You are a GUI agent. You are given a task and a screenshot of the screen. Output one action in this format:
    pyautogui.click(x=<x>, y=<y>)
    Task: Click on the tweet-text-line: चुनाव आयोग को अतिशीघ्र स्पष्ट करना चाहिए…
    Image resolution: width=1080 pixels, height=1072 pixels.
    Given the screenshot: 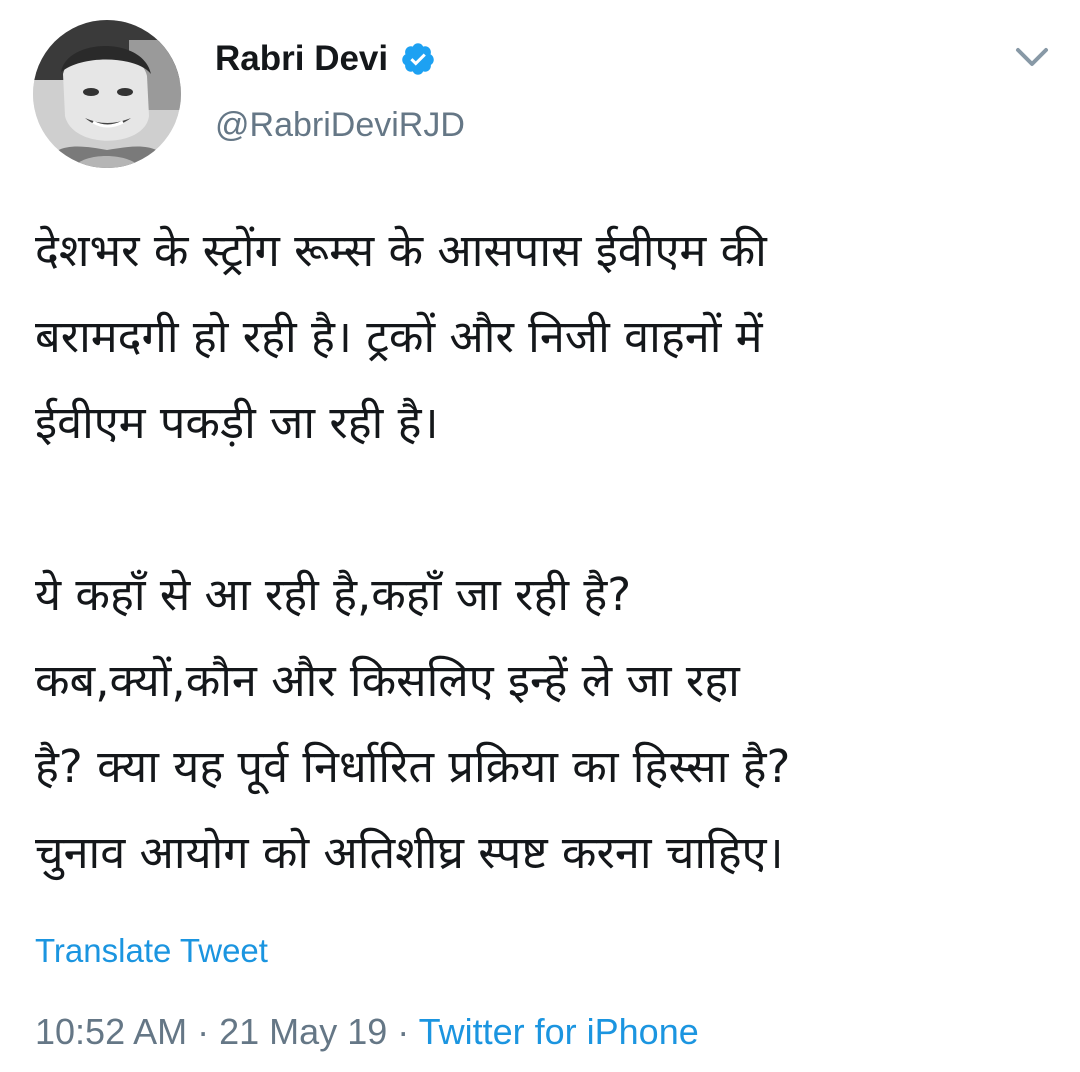 What is the action you would take?
    pyautogui.click(x=409, y=852)
    